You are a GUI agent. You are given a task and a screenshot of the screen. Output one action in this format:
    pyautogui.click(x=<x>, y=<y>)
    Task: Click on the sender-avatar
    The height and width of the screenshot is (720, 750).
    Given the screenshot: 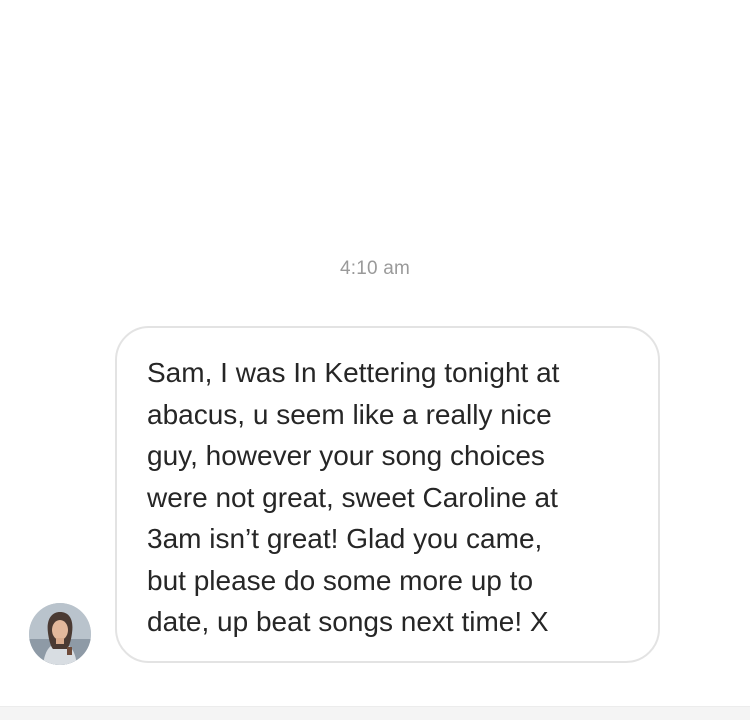 What is the action you would take?
    pyautogui.click(x=60, y=634)
    